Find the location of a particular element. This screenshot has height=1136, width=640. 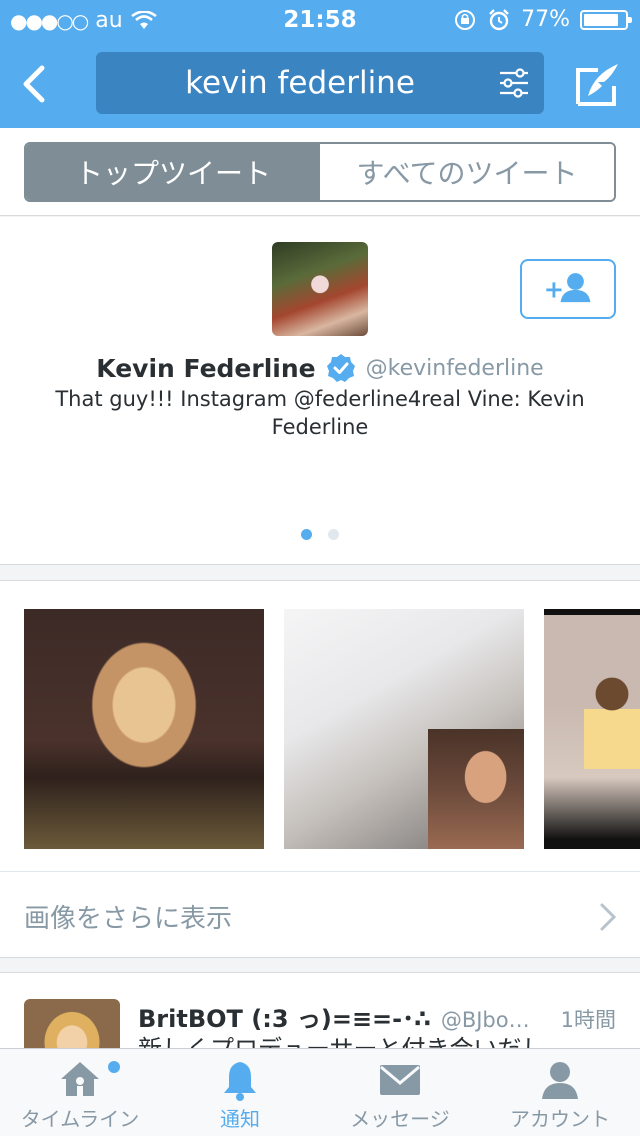

chevron-right-icon is located at coordinates (608, 917).